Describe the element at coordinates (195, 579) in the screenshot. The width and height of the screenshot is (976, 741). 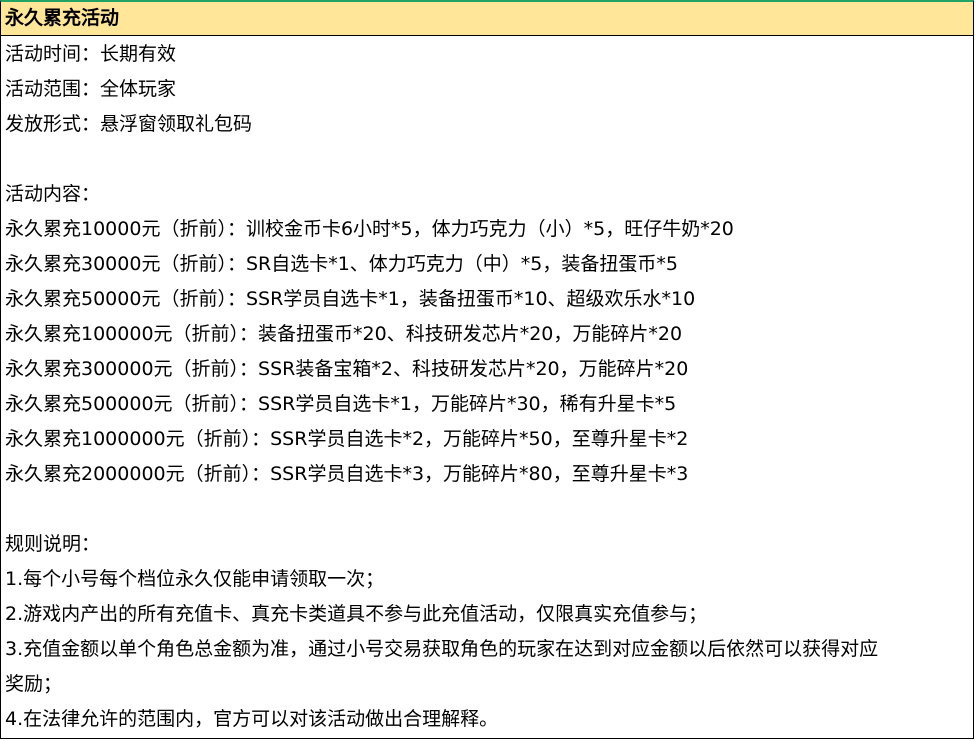
I see `rule-line-1: 1.每个小号每个档位永久仅能申请领取一次；` at that location.